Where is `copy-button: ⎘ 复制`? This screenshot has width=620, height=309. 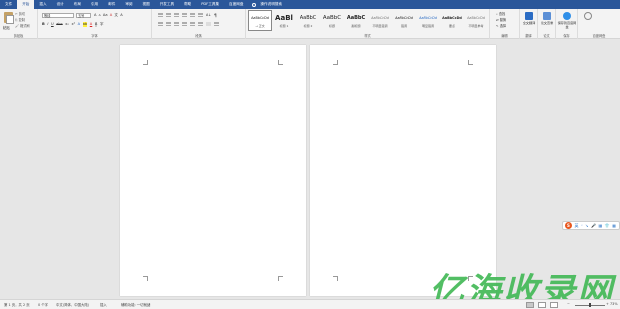
copy-button: ⎘ 复制 is located at coordinates (20, 19).